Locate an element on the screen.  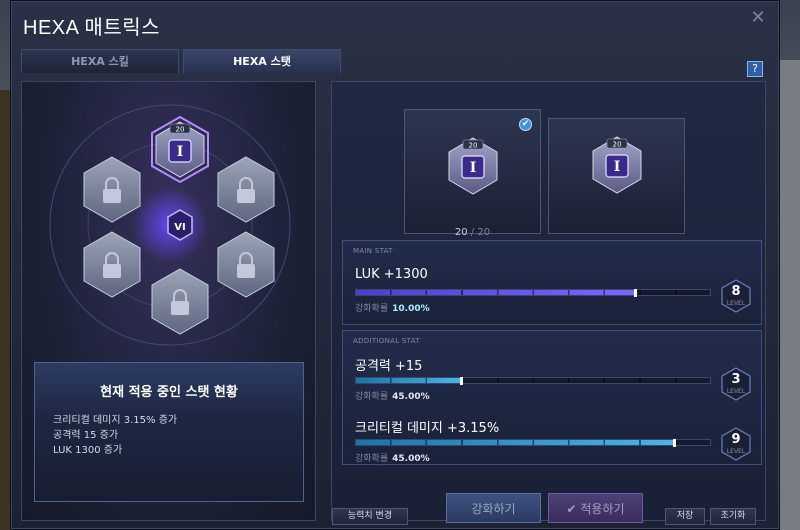
apply-button: ✔ 적용하기 is located at coordinates (595, 508).